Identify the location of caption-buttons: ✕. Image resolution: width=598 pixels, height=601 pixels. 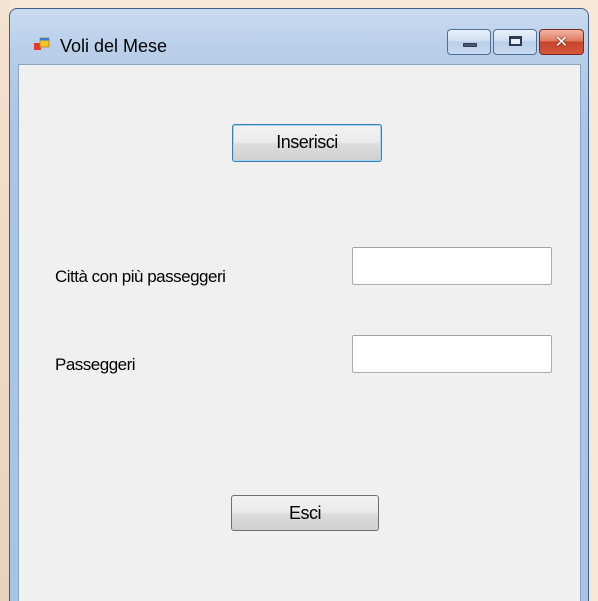
(514, 42).